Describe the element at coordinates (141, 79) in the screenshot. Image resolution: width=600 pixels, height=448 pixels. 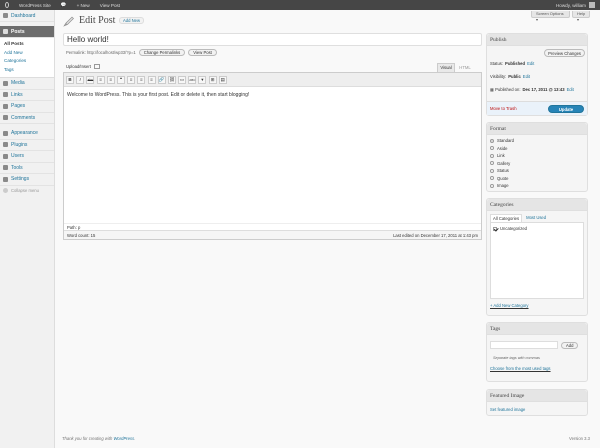
I see `align-center-button: ≡` at that location.